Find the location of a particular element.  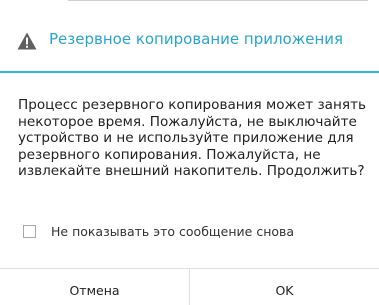

dont-show-again-checkbox is located at coordinates (29, 231).